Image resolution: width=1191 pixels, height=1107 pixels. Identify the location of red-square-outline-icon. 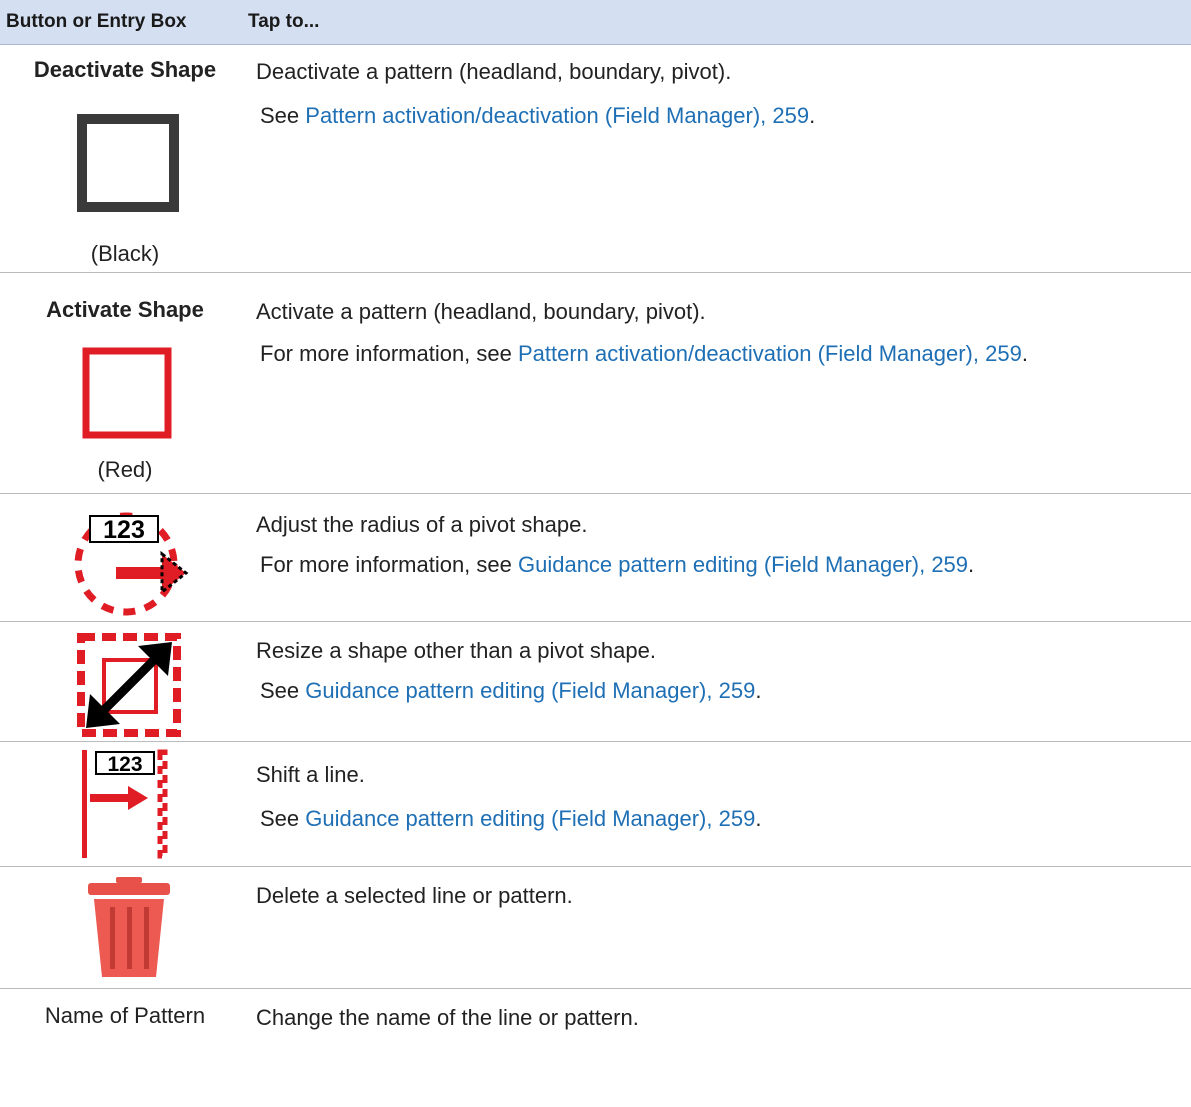
(127, 393).